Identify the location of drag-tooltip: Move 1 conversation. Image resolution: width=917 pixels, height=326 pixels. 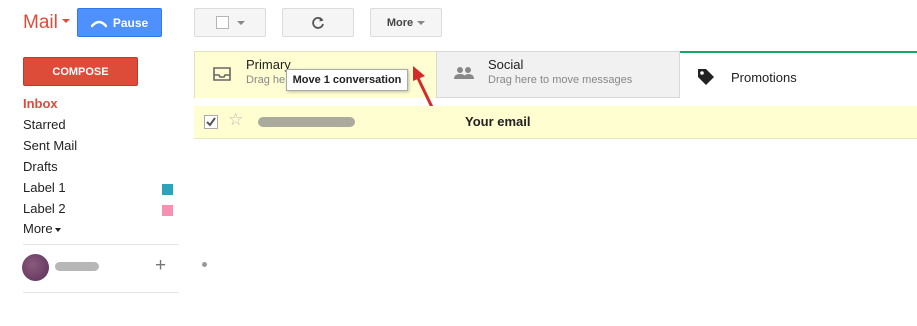
(347, 80).